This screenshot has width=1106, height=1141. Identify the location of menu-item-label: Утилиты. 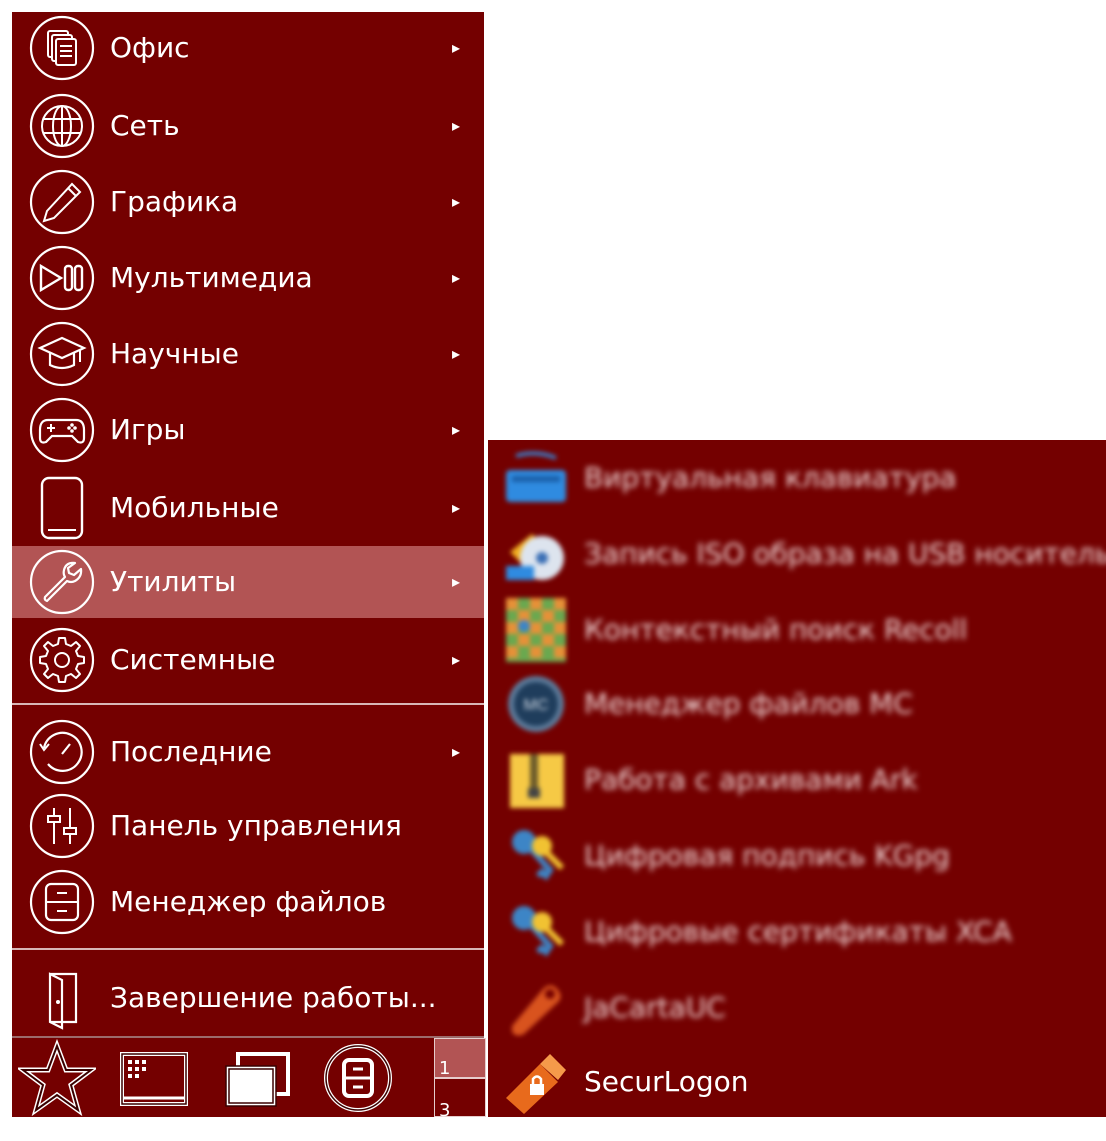
(173, 581).